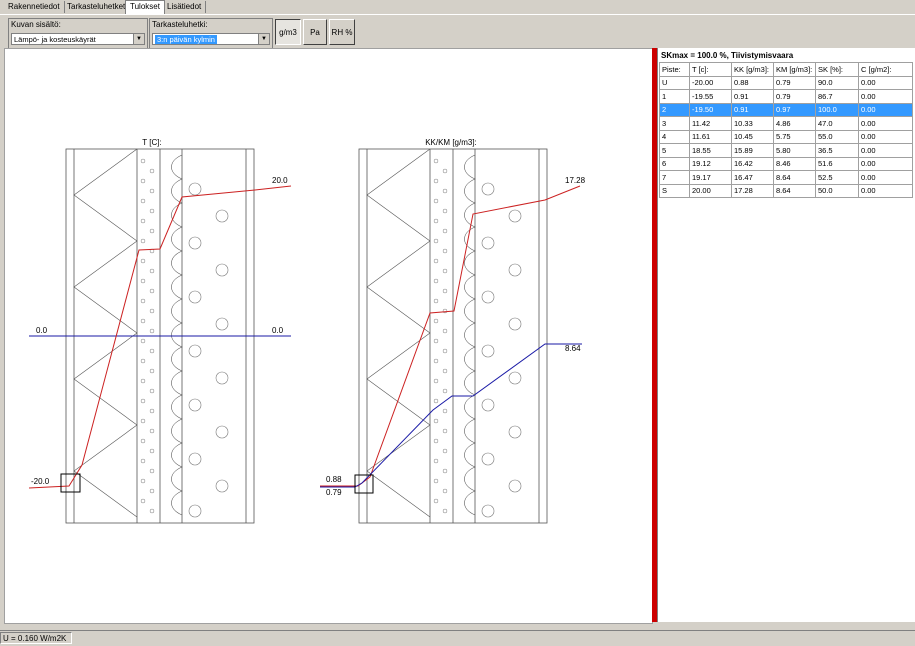  I want to click on table-cell: -19.55, so click(710, 96).